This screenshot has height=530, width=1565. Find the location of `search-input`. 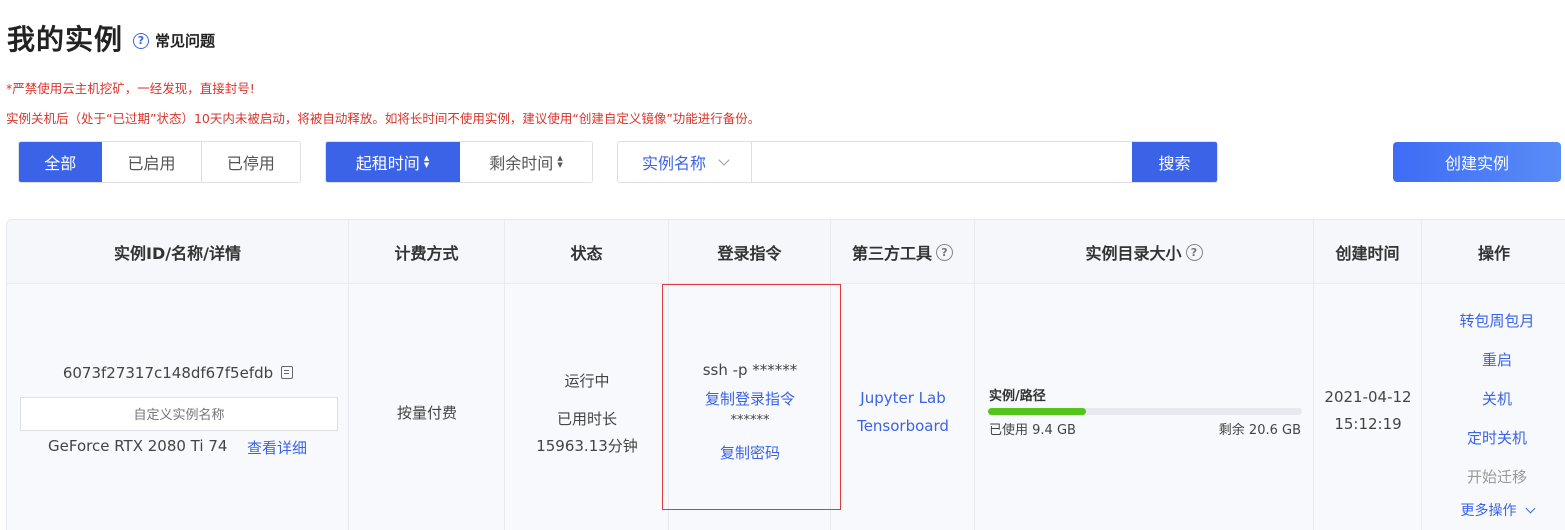

search-input is located at coordinates (942, 162).